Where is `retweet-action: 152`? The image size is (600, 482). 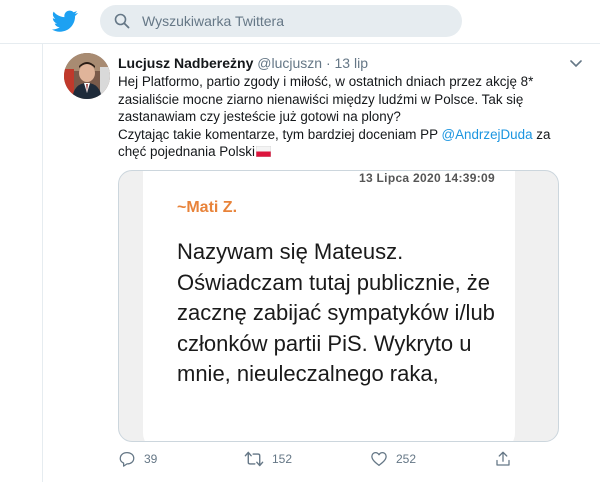 retweet-action: 152 is located at coordinates (268, 459).